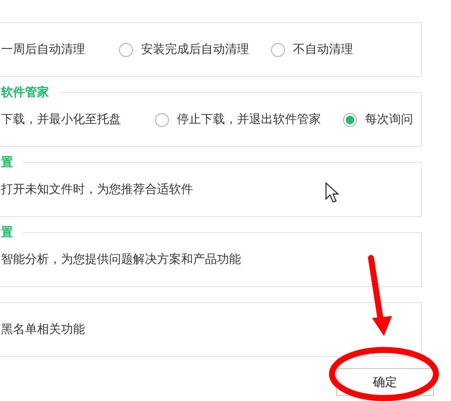  What do you see at coordinates (43, 49) in the screenshot?
I see `option-label: 一周后自动清理` at bounding box center [43, 49].